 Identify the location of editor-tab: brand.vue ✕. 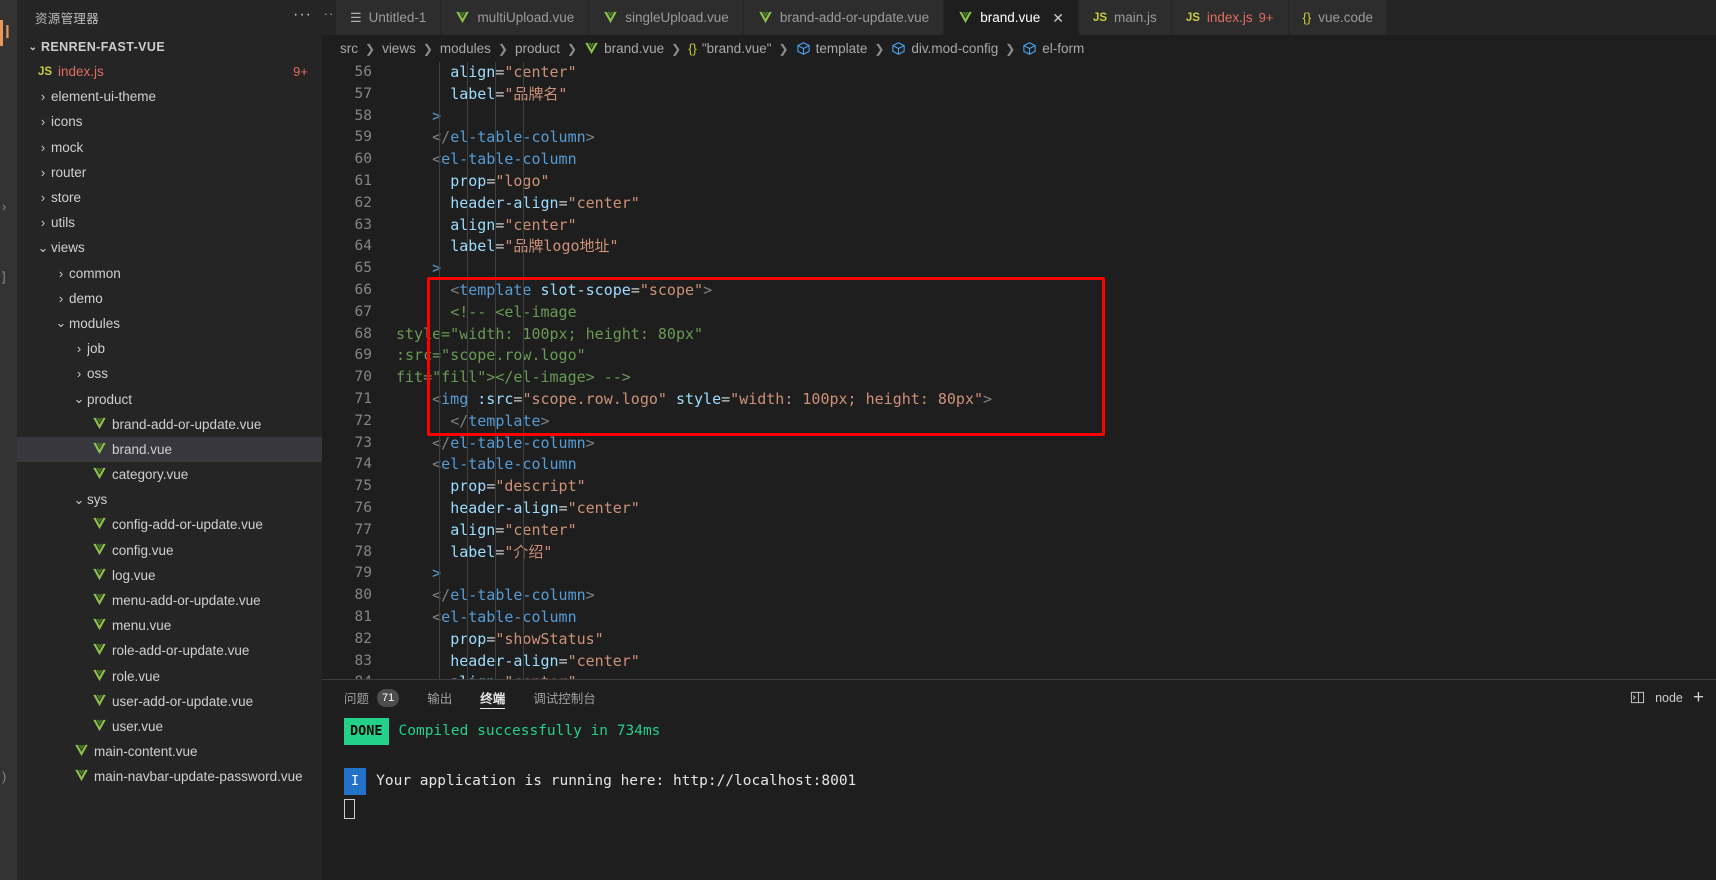
(1011, 17).